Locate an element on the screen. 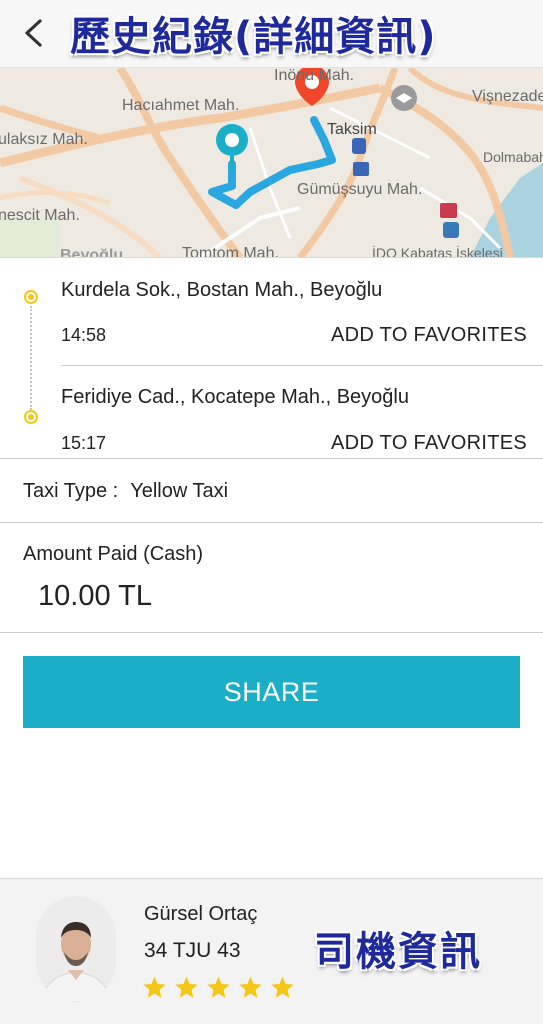 This screenshot has width=543, height=1024. map-label: Beyoğlu is located at coordinates (91, 252).